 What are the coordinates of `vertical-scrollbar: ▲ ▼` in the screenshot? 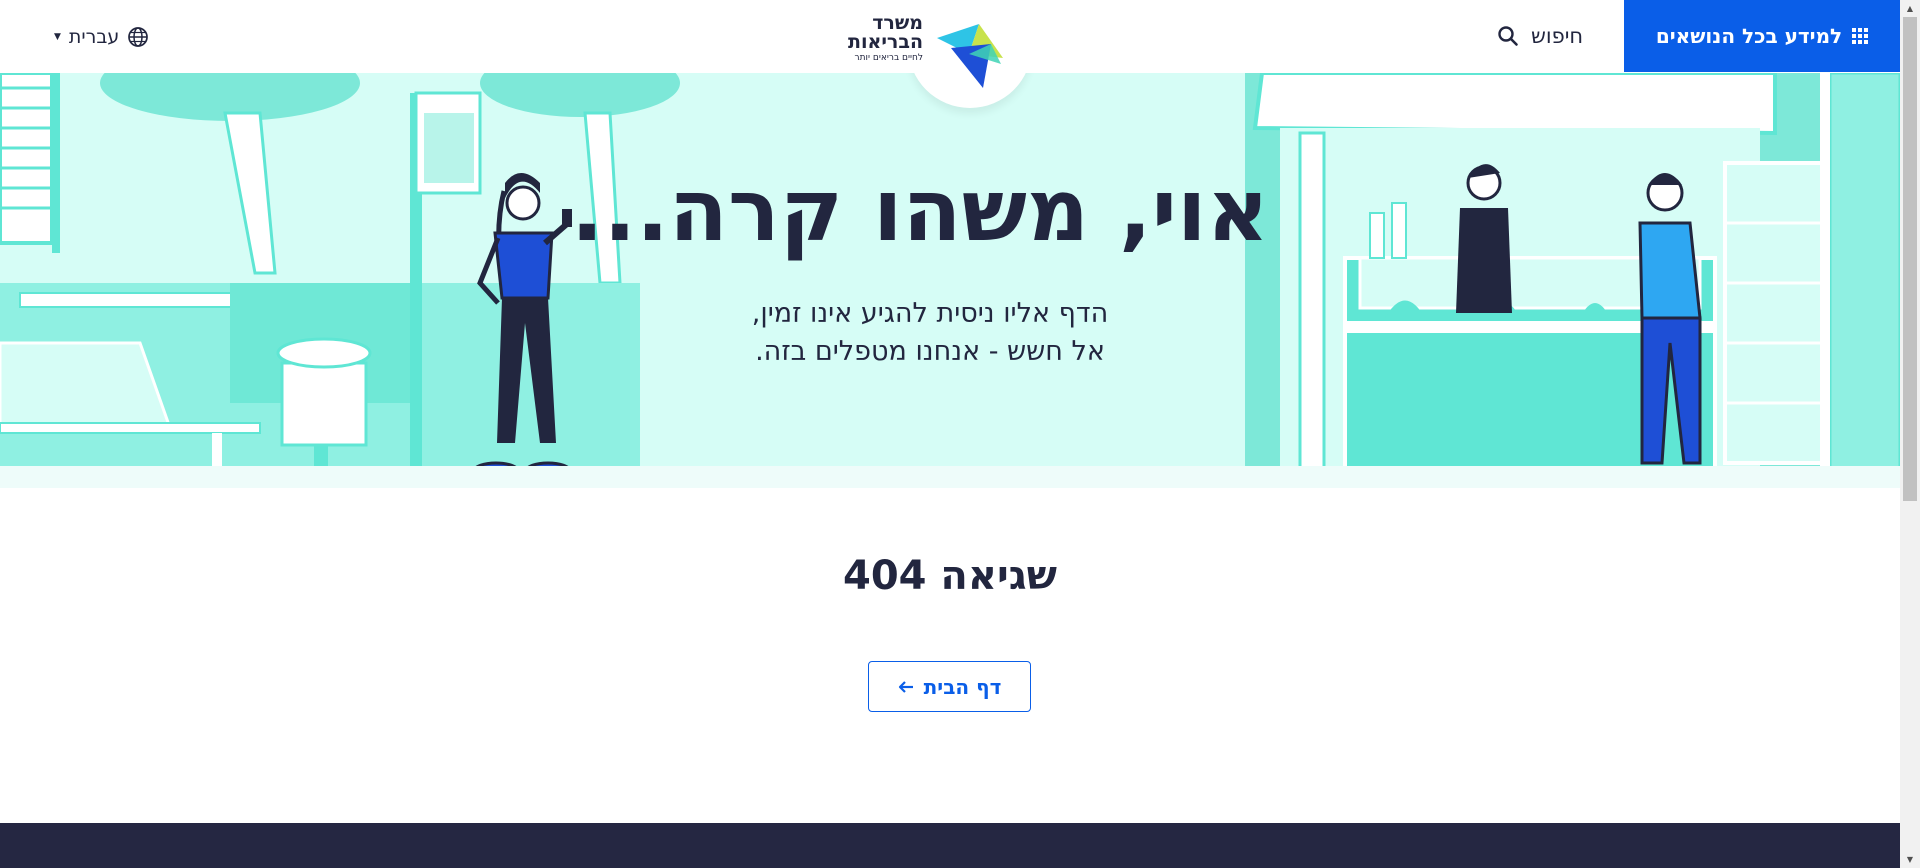 It's located at (1910, 434).